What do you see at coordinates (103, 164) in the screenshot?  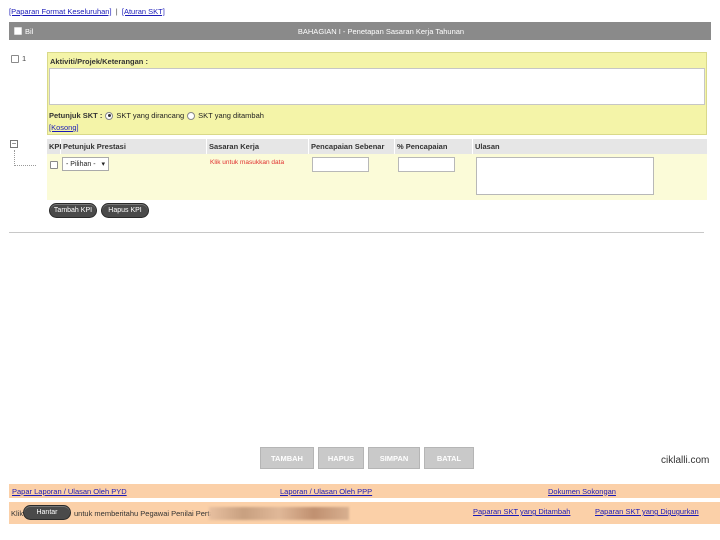 I see `chevron-down-icon: ▾` at bounding box center [103, 164].